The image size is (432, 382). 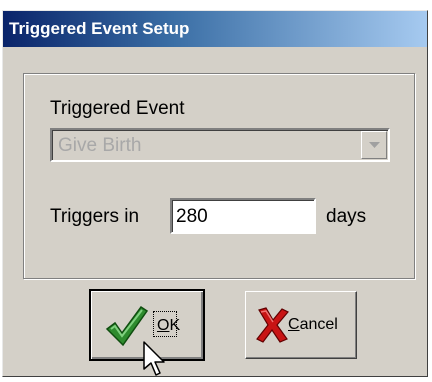 I want to click on triggered-event-label: Triggered Event, so click(x=117, y=108).